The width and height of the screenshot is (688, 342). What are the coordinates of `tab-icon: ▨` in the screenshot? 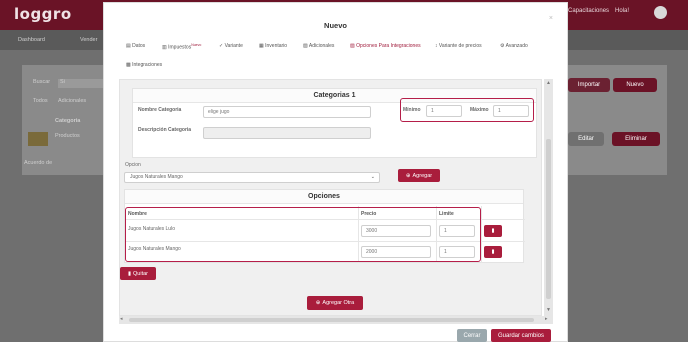 It's located at (352, 46).